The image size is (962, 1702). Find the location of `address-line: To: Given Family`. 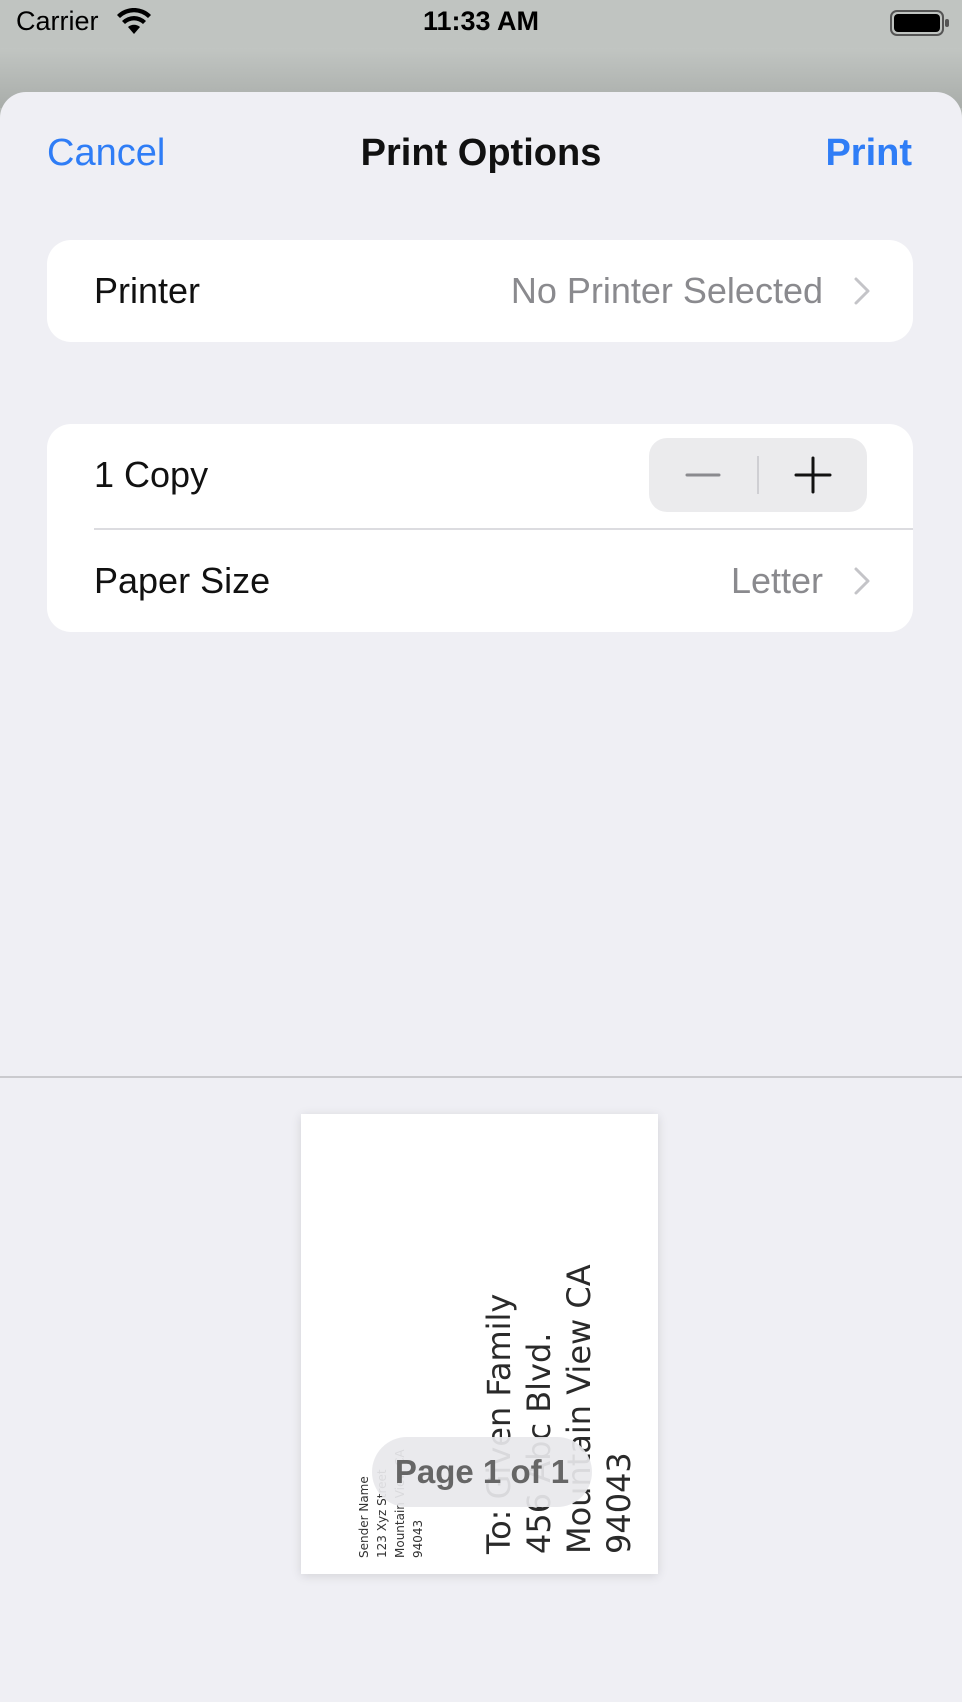

address-line: To: Given Family is located at coordinates (499, 1423).